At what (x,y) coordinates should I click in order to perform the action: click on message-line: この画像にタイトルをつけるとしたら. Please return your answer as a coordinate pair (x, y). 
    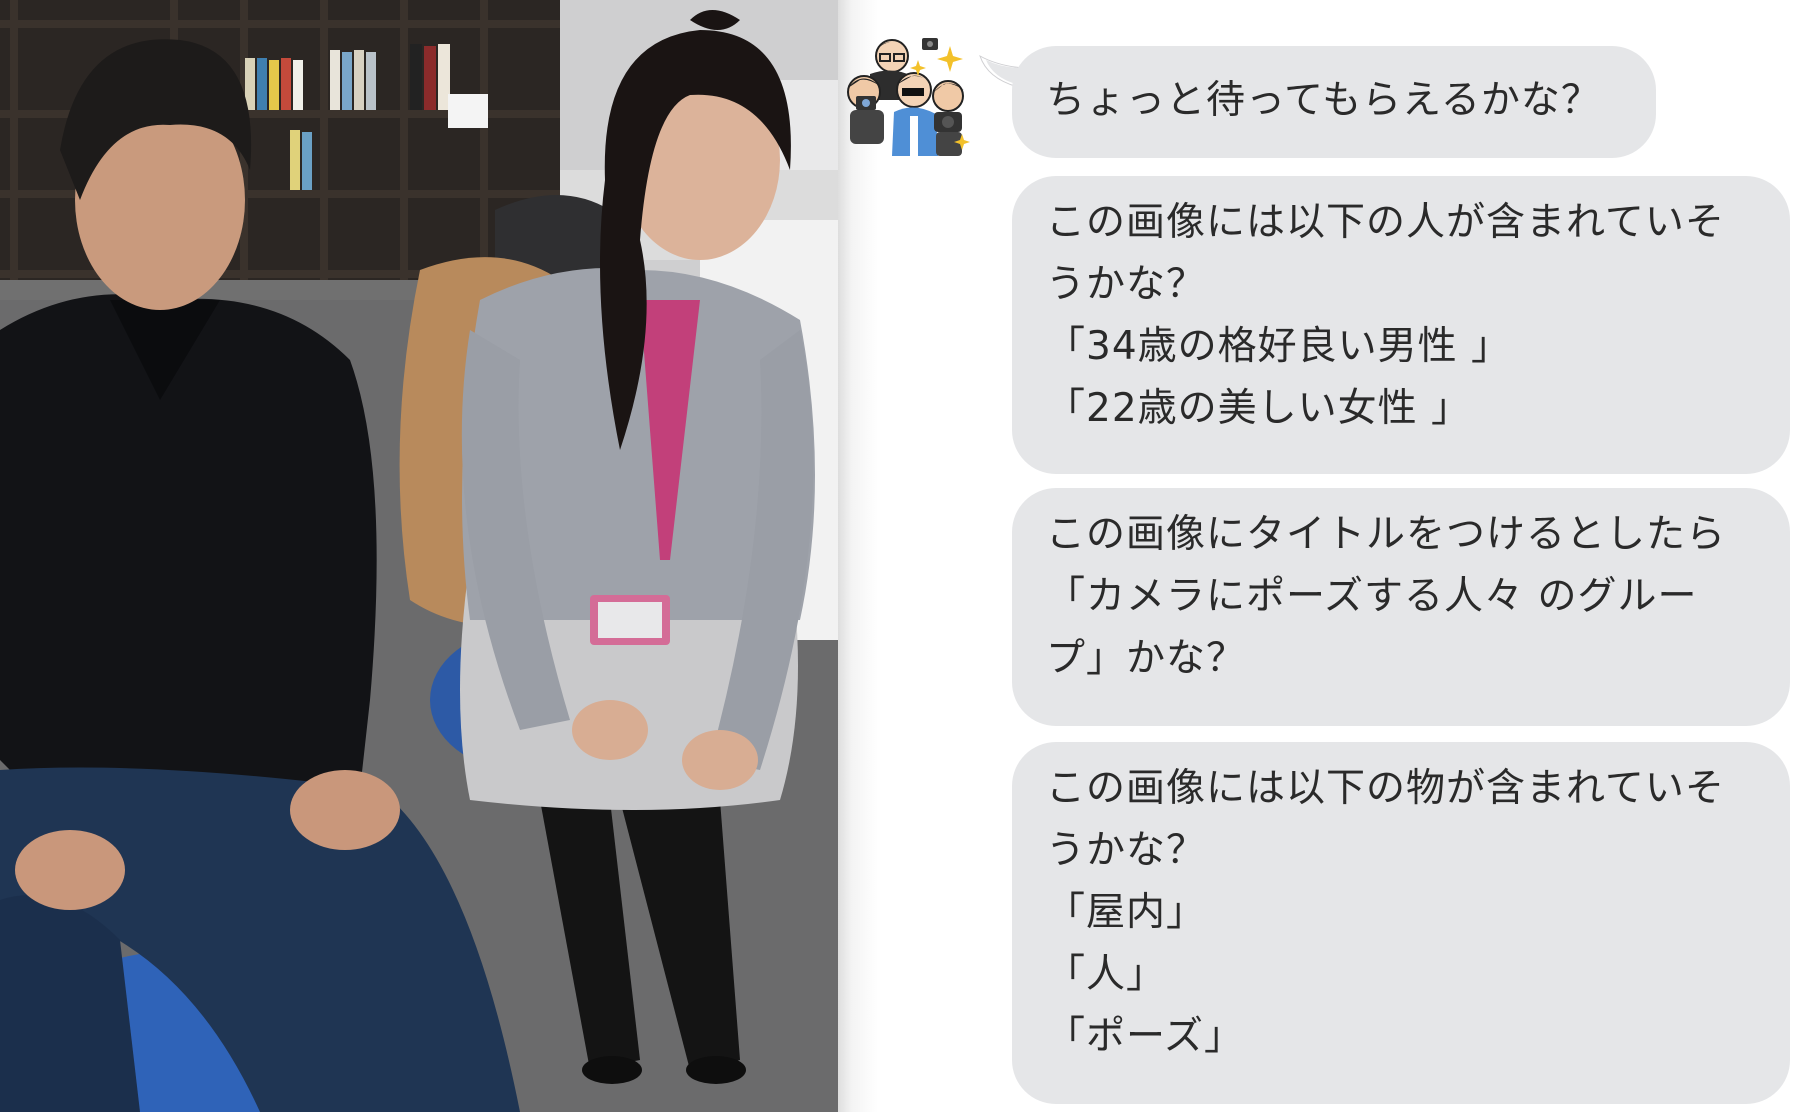
    Looking at the image, I should click on (1386, 534).